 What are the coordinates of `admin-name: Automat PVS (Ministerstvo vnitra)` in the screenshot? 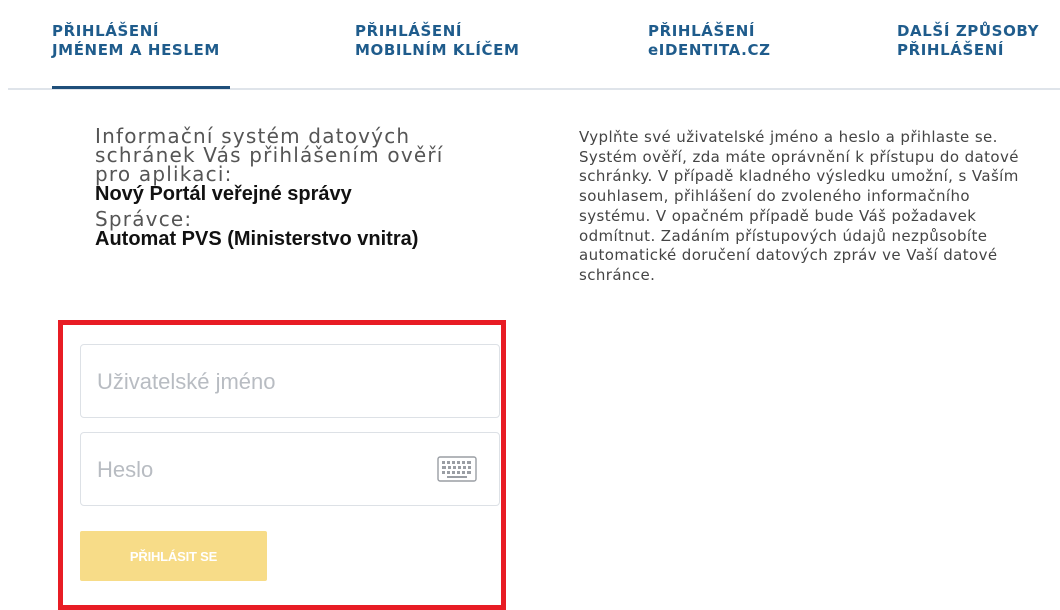 It's located at (257, 239).